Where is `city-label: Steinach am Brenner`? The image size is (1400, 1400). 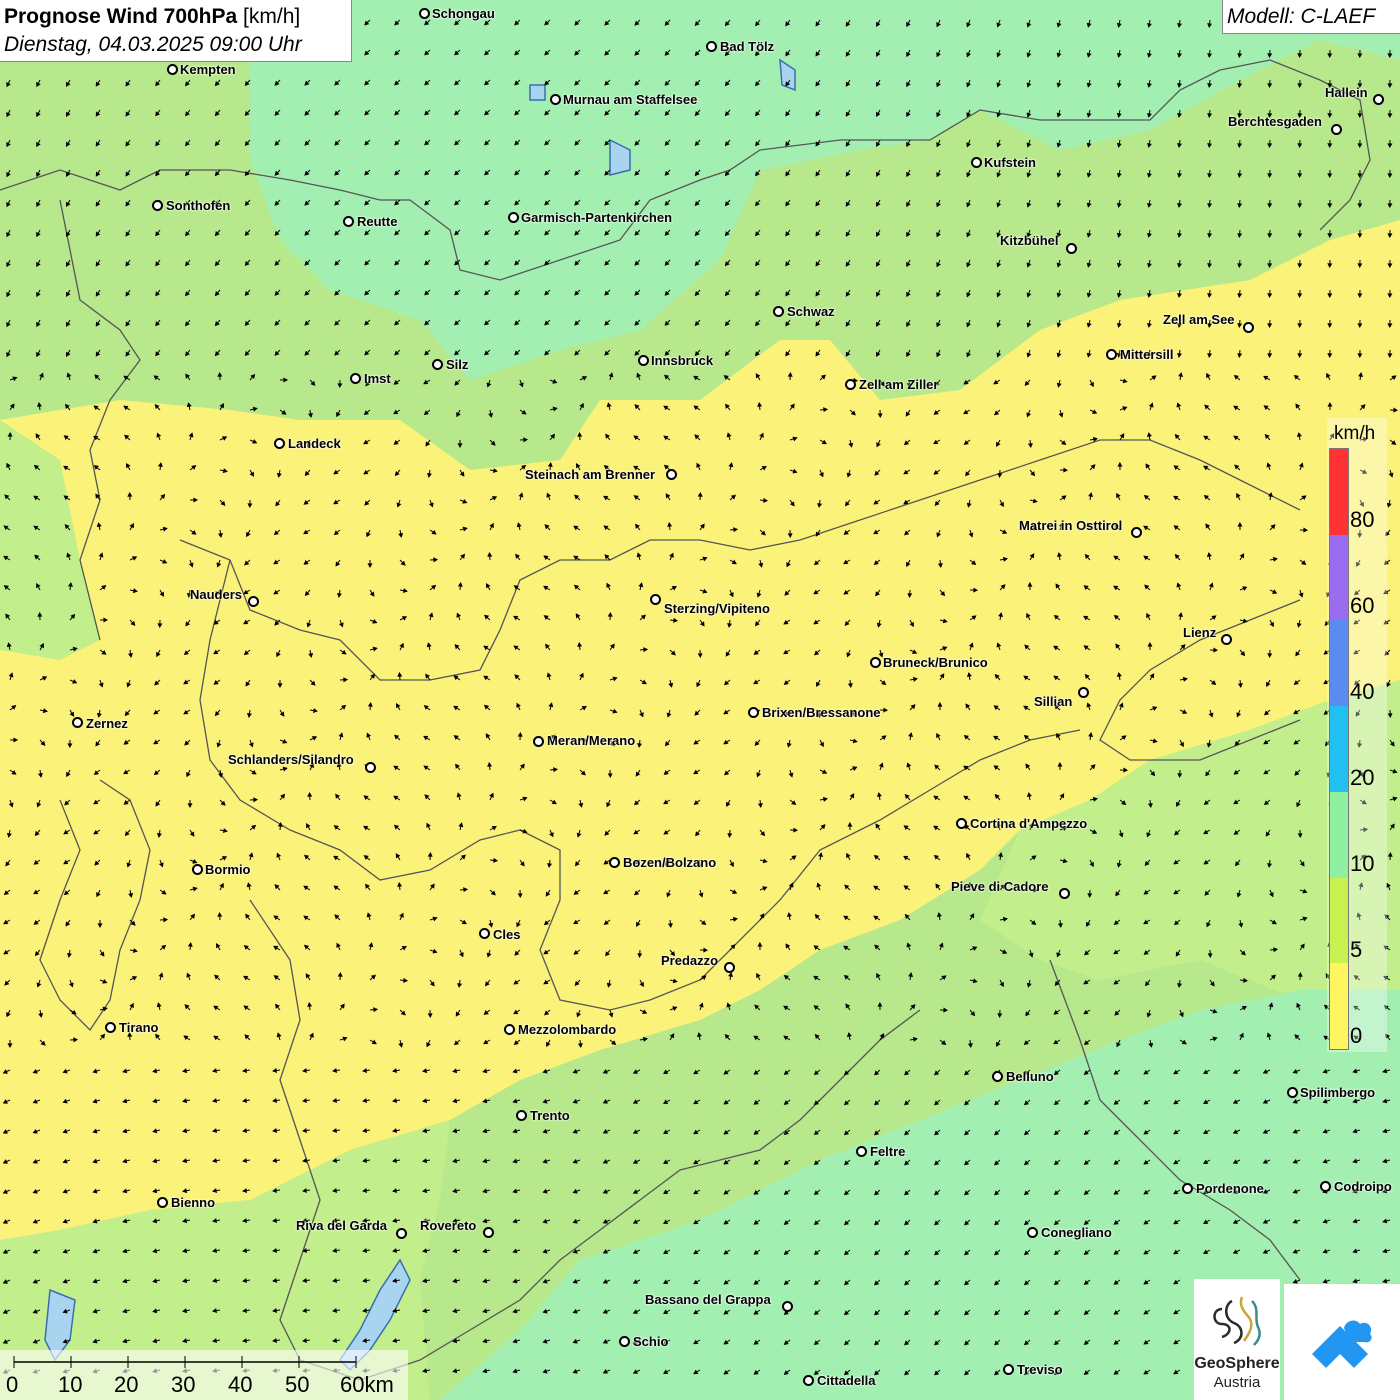
city-label: Steinach am Brenner is located at coordinates (590, 474).